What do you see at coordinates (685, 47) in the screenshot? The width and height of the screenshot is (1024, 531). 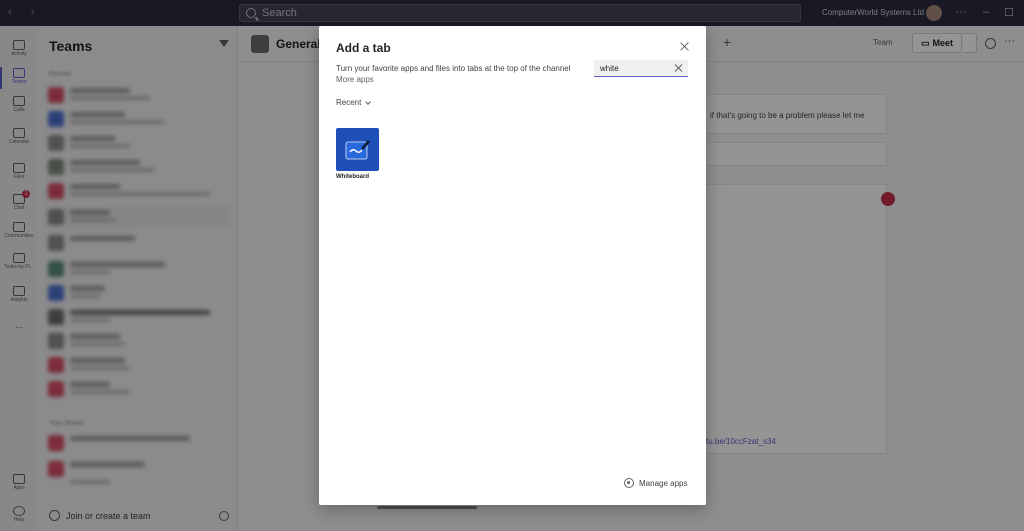 I see `close-icon` at bounding box center [685, 47].